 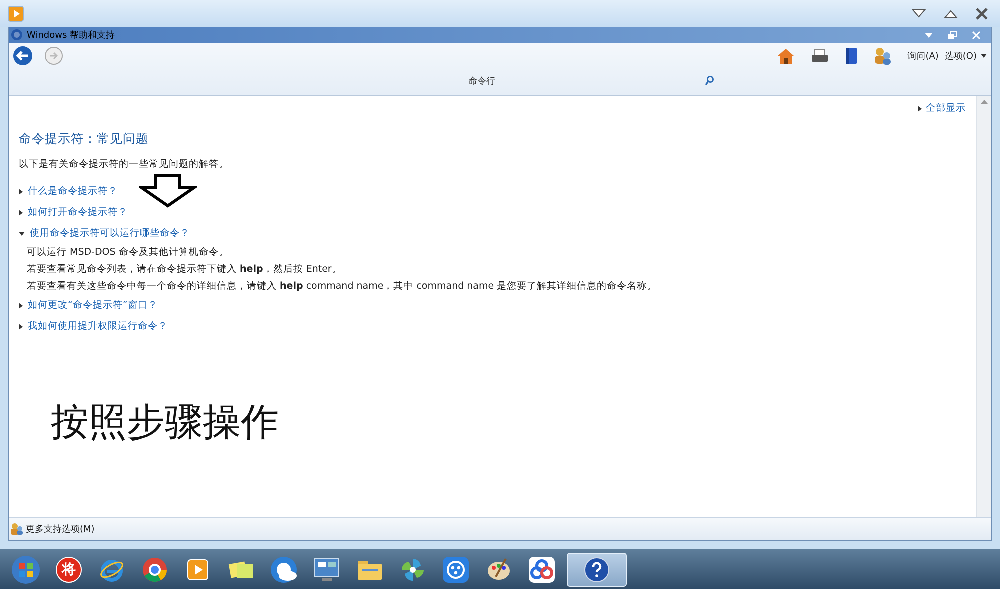 What do you see at coordinates (965, 56) in the screenshot?
I see `menu-button: 选项(O)` at bounding box center [965, 56].